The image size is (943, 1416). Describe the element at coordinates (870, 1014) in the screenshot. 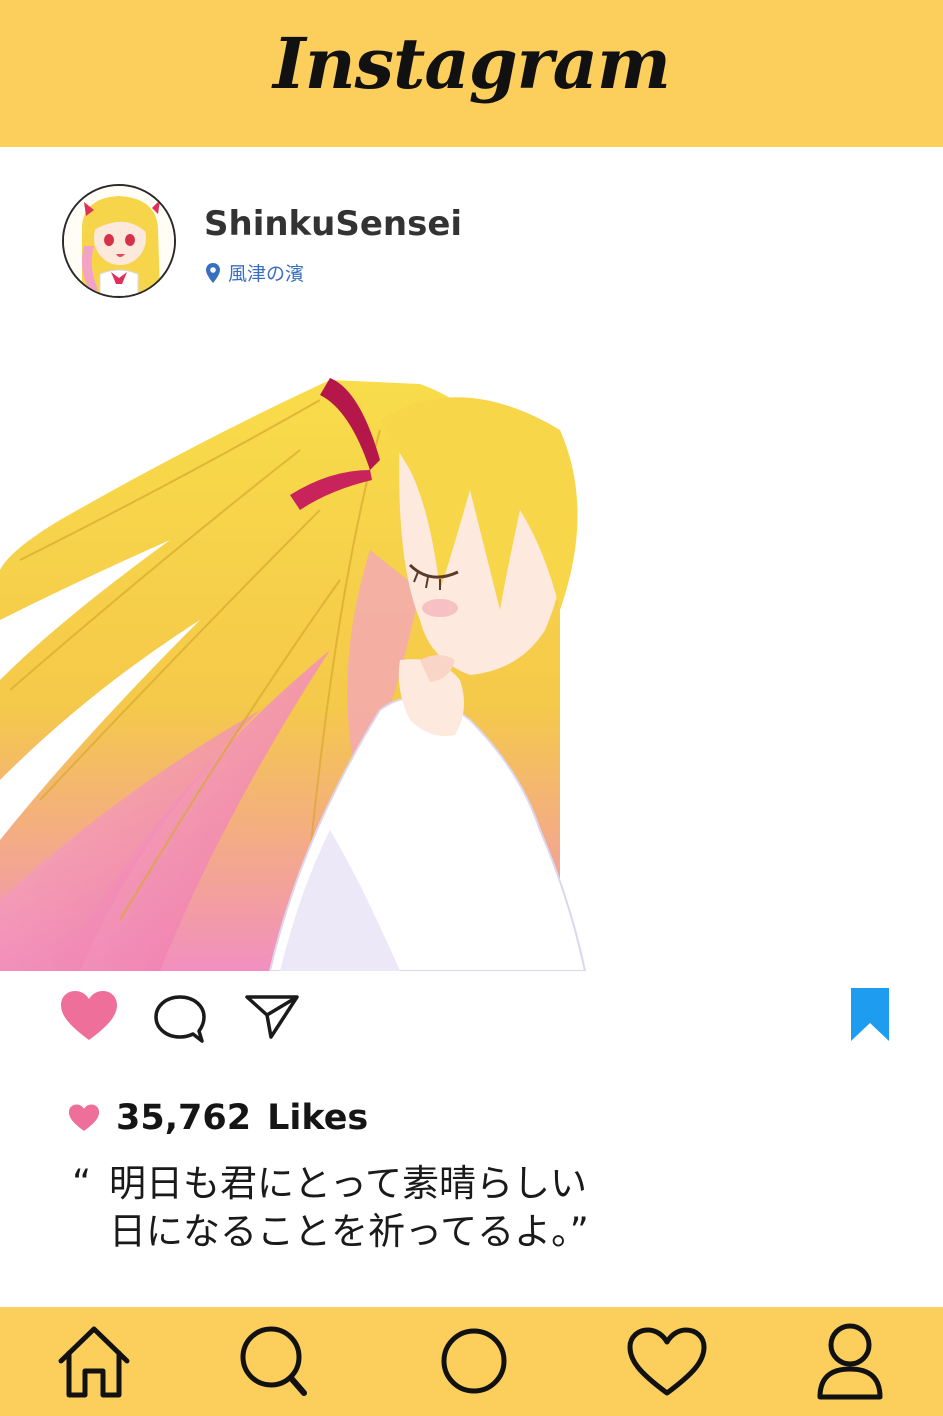

I see `bookmark-icon` at that location.